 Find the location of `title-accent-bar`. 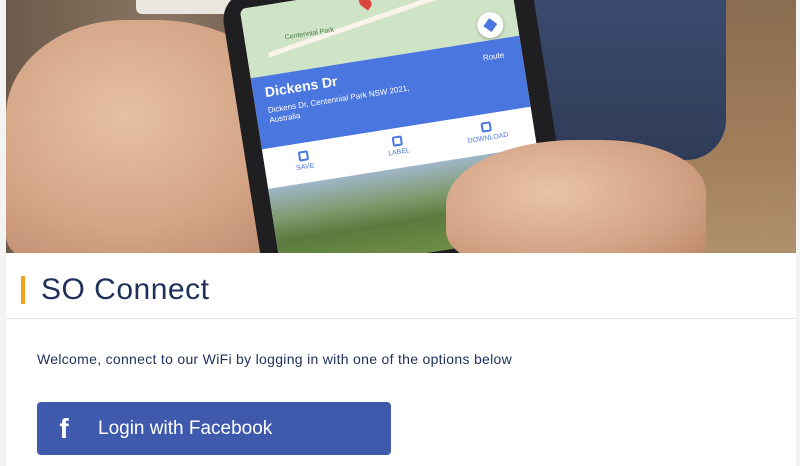

title-accent-bar is located at coordinates (23, 290).